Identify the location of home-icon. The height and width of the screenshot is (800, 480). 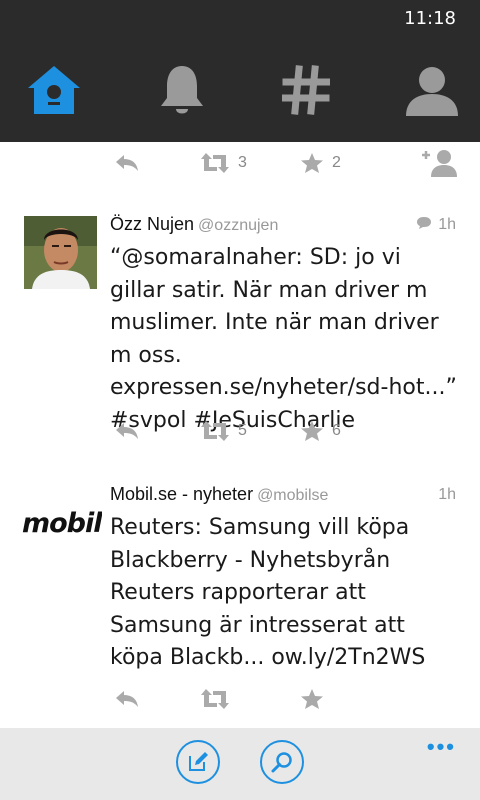
(54, 90).